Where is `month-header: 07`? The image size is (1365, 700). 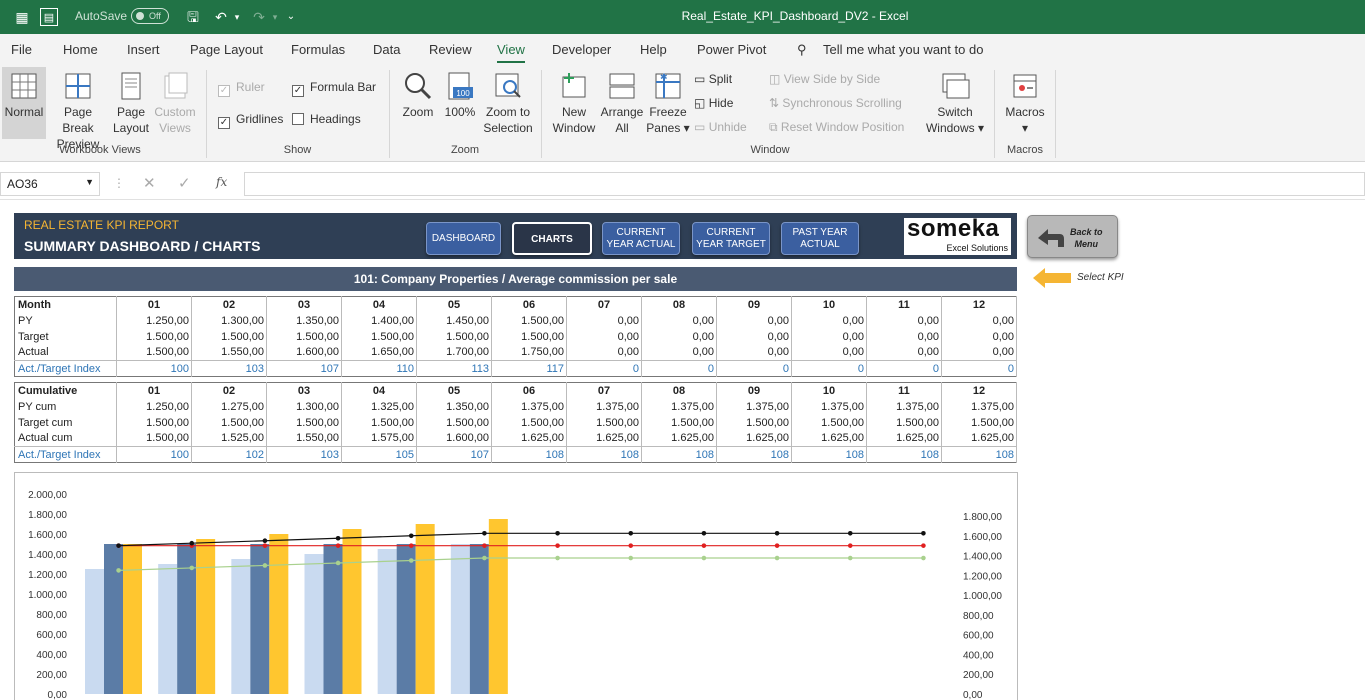 month-header: 07 is located at coordinates (604, 390).